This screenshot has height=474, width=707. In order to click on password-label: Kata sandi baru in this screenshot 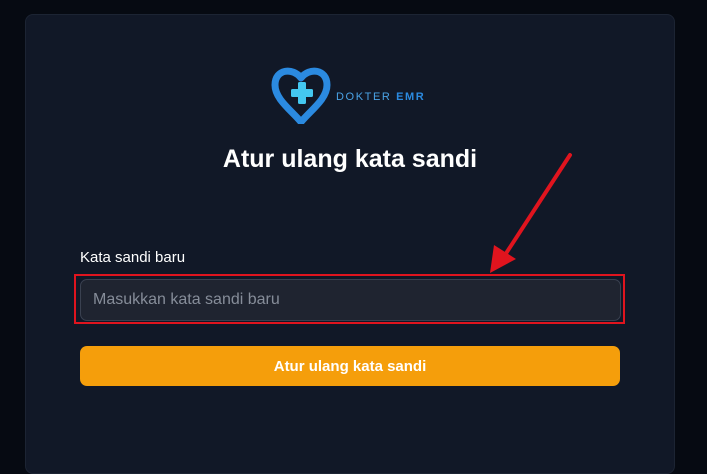, I will do `click(133, 257)`.